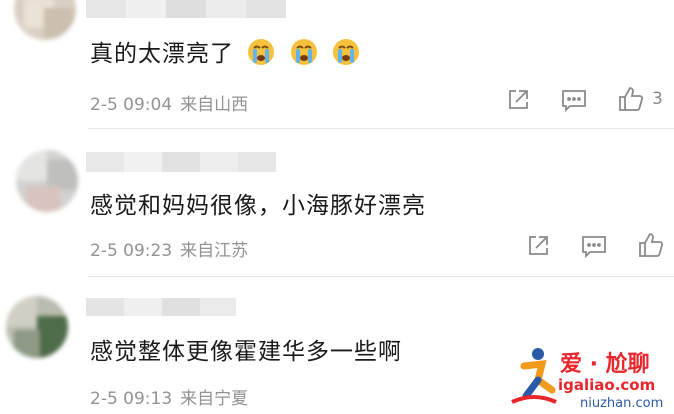  I want to click on like-button, so click(651, 245).